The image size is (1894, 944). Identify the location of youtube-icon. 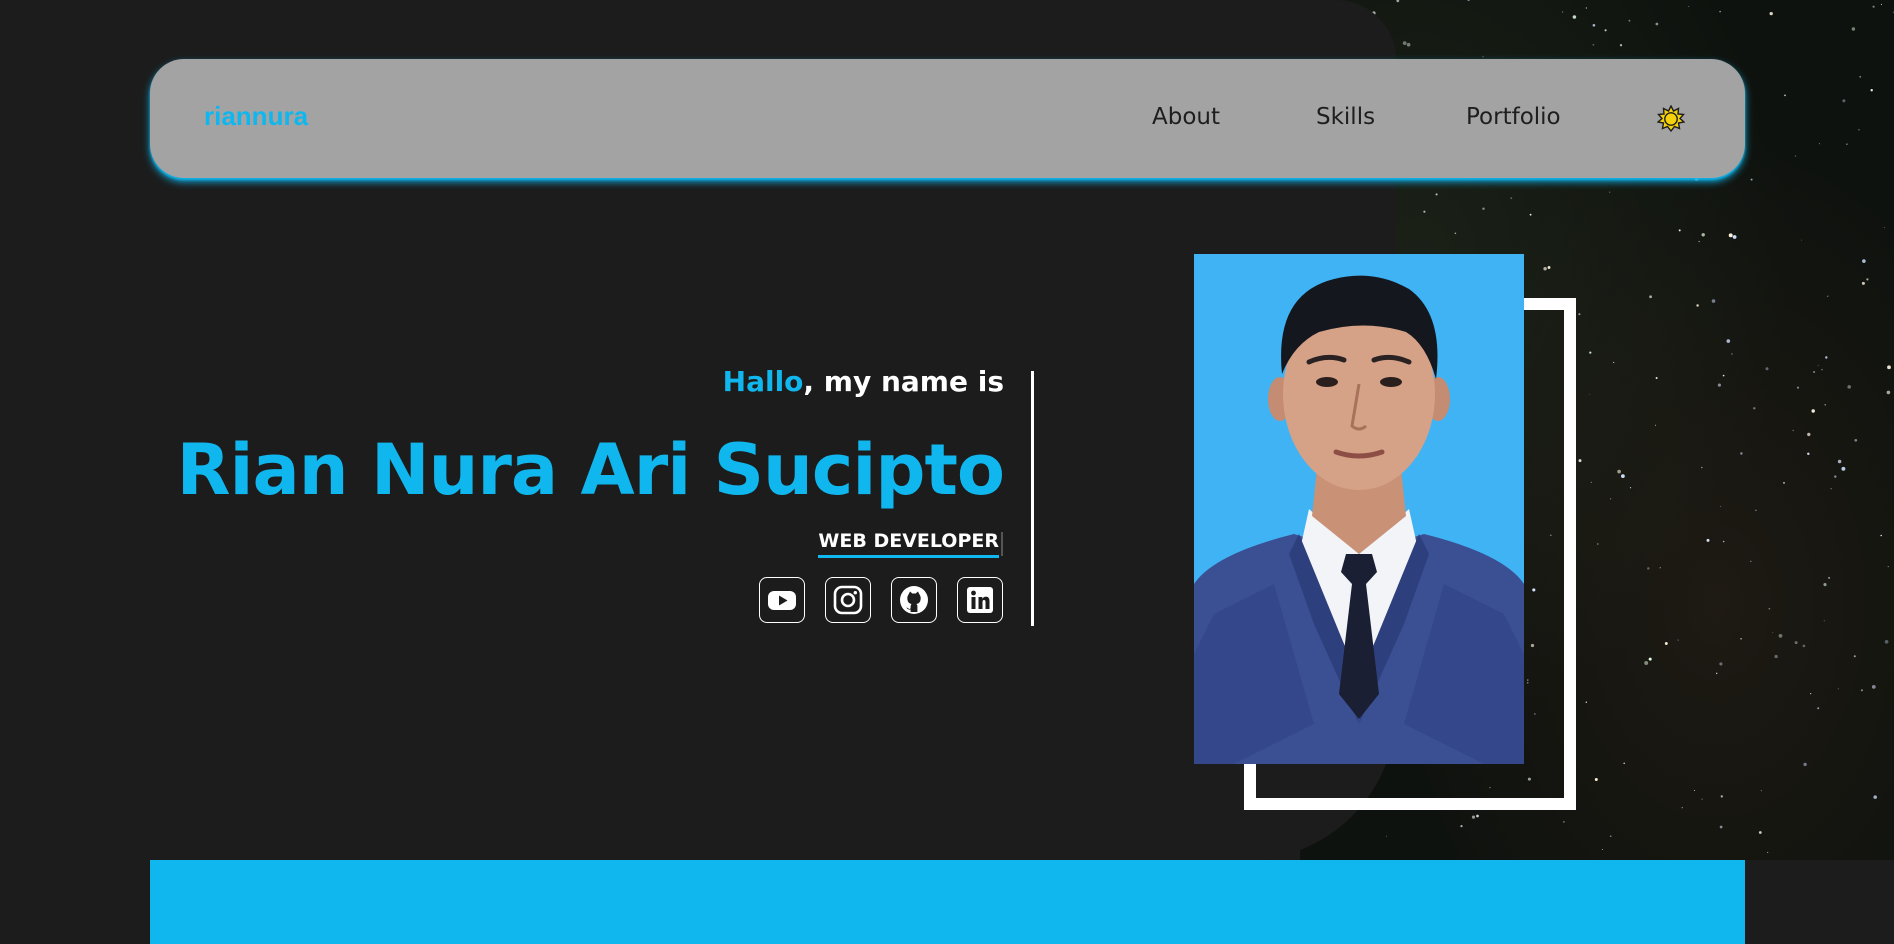
(782, 600).